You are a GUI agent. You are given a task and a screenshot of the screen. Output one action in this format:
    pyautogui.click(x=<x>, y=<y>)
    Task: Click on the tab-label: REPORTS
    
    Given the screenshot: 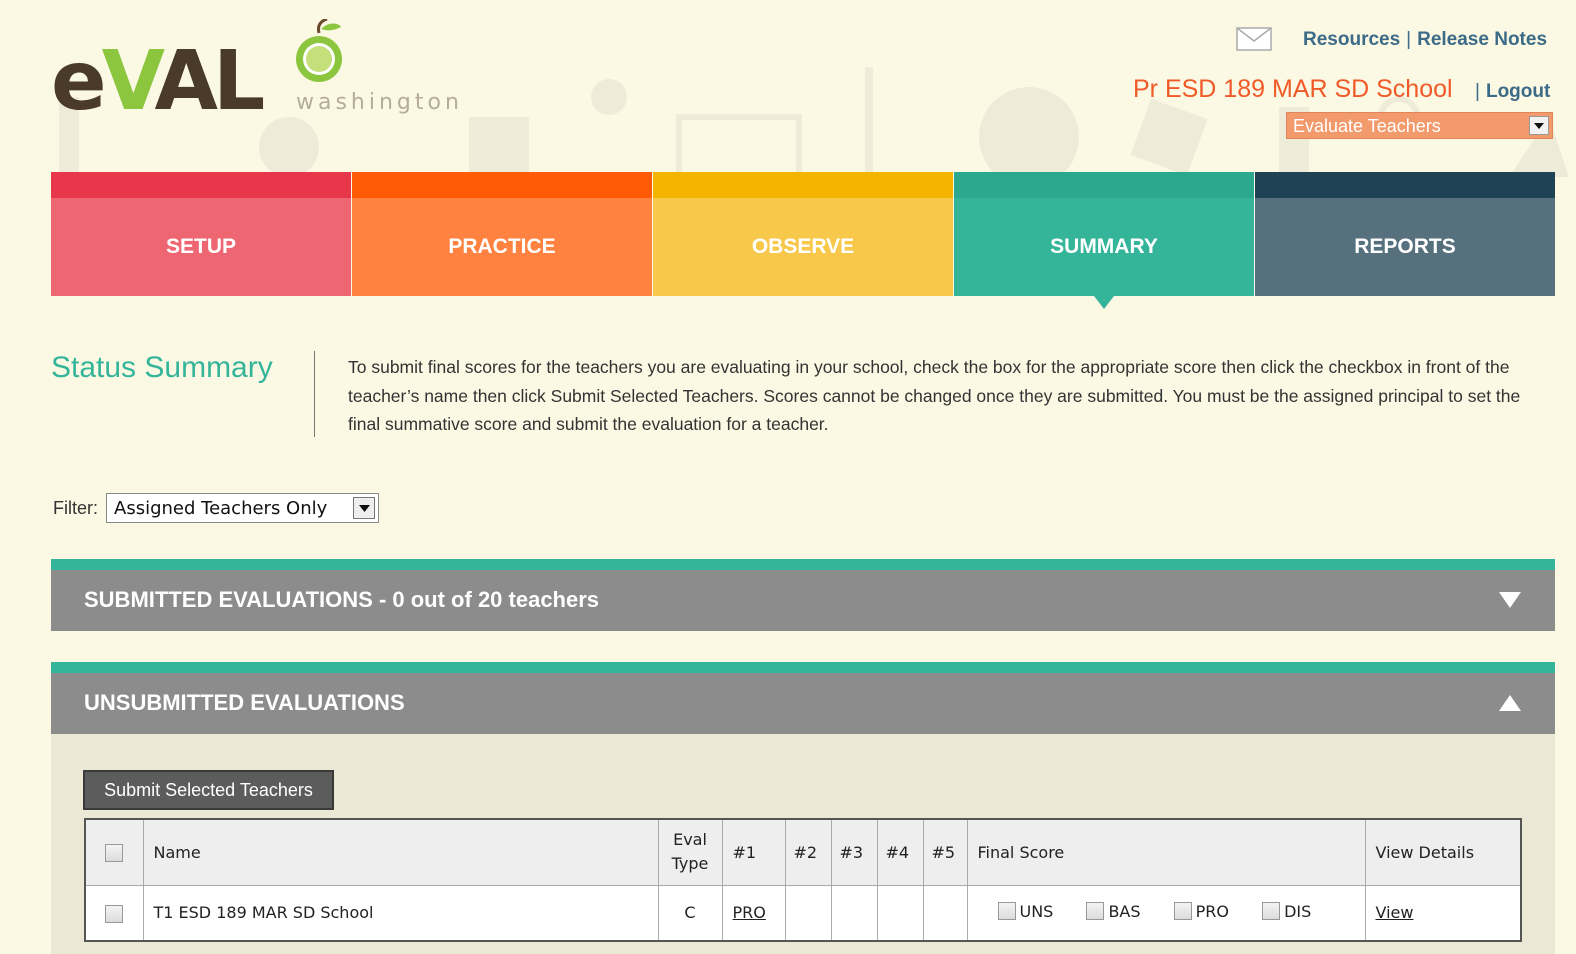 What is the action you would take?
    pyautogui.click(x=1405, y=246)
    